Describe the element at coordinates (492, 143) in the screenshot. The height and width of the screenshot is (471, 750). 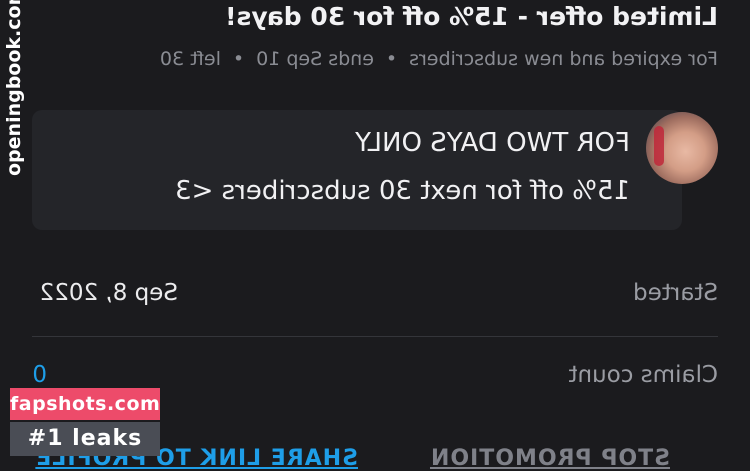
I see `promo-message-line-1: FOR TWO DAYS ONLY` at that location.